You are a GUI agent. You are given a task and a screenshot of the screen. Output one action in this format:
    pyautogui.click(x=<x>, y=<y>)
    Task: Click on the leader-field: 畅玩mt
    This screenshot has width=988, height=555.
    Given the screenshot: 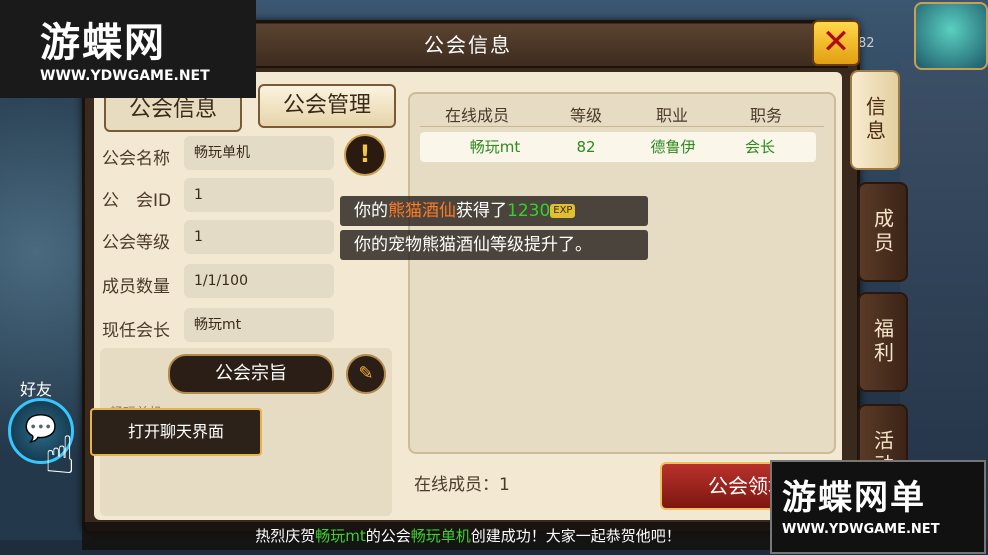 What is the action you would take?
    pyautogui.click(x=259, y=325)
    